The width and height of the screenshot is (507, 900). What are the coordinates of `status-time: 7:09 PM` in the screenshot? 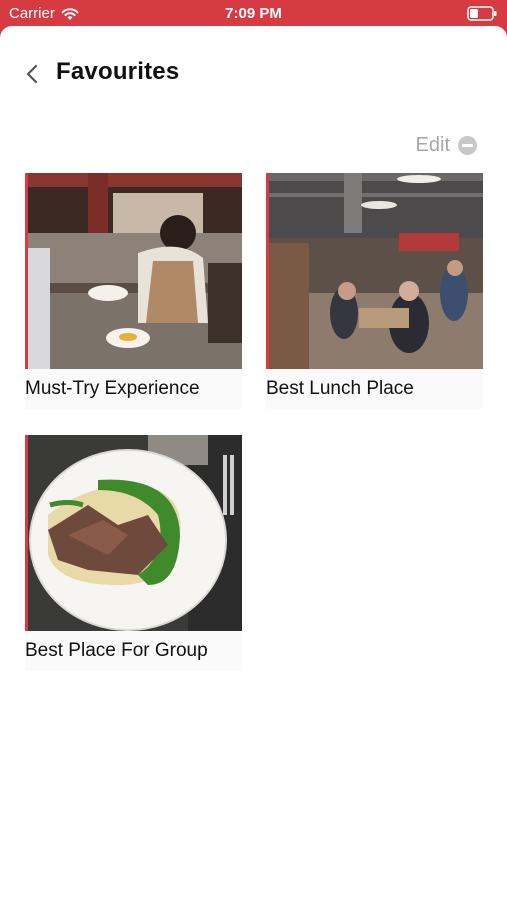 It's located at (253, 13).